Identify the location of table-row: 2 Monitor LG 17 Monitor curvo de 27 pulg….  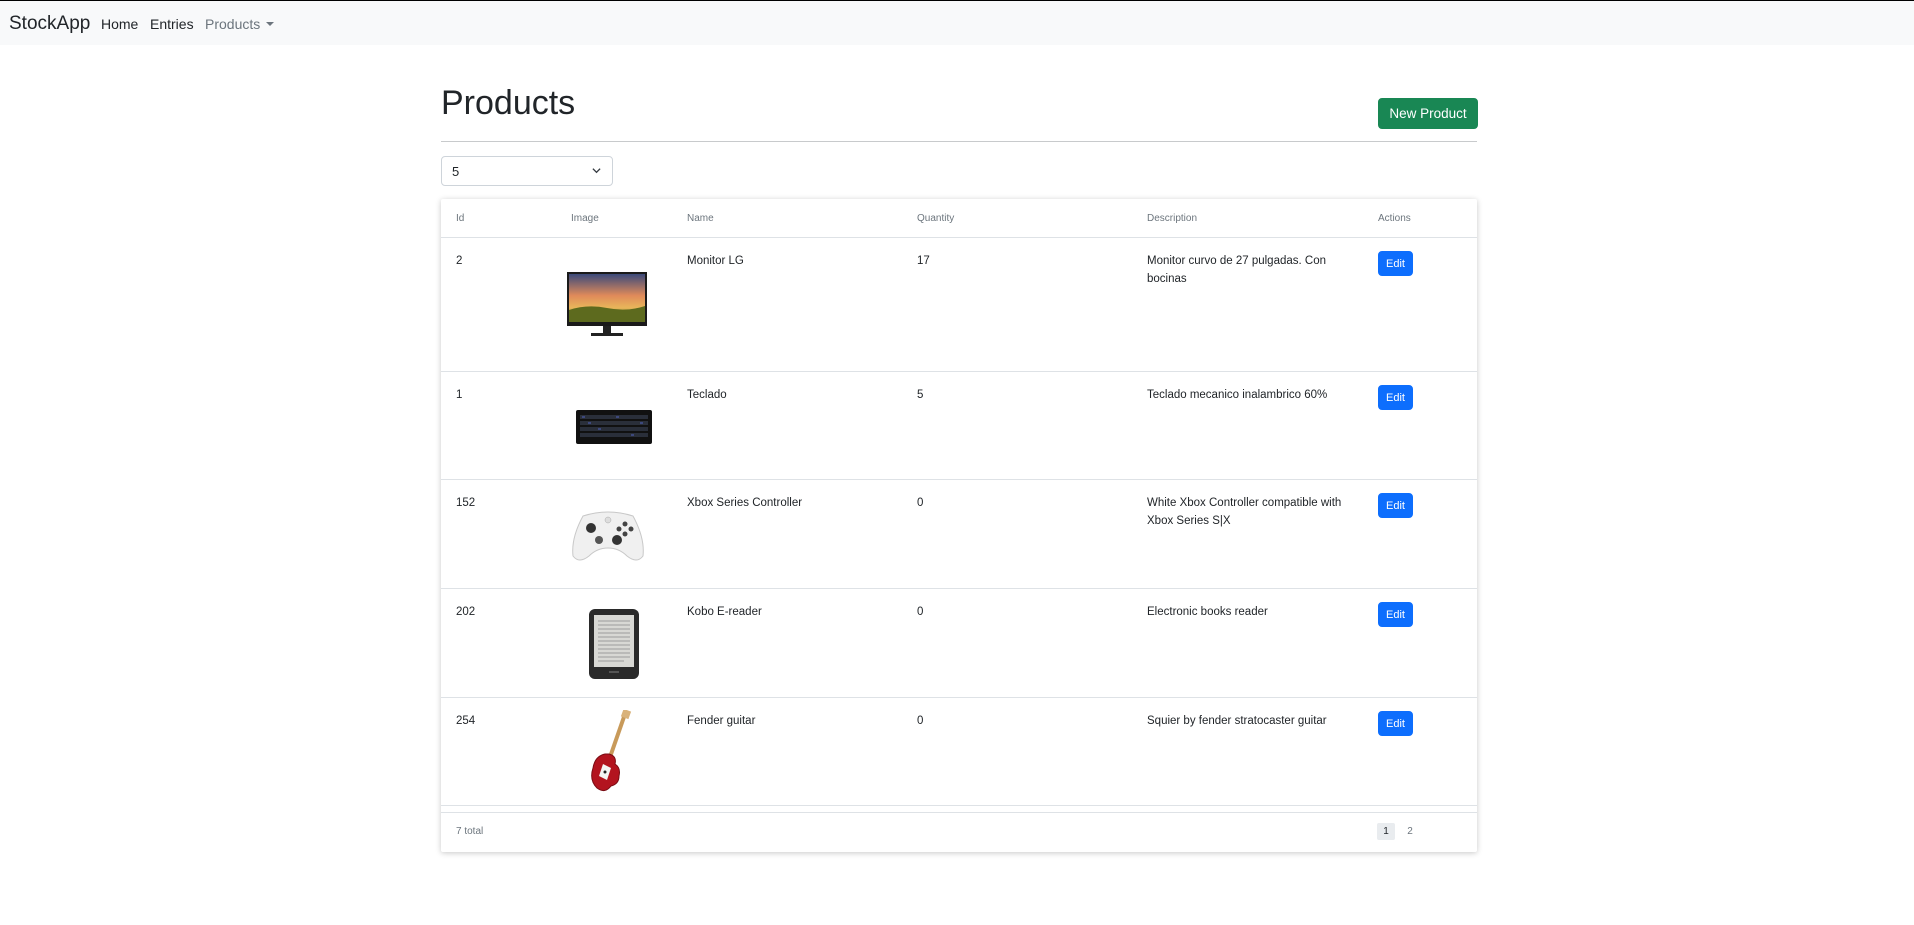
(959, 305).